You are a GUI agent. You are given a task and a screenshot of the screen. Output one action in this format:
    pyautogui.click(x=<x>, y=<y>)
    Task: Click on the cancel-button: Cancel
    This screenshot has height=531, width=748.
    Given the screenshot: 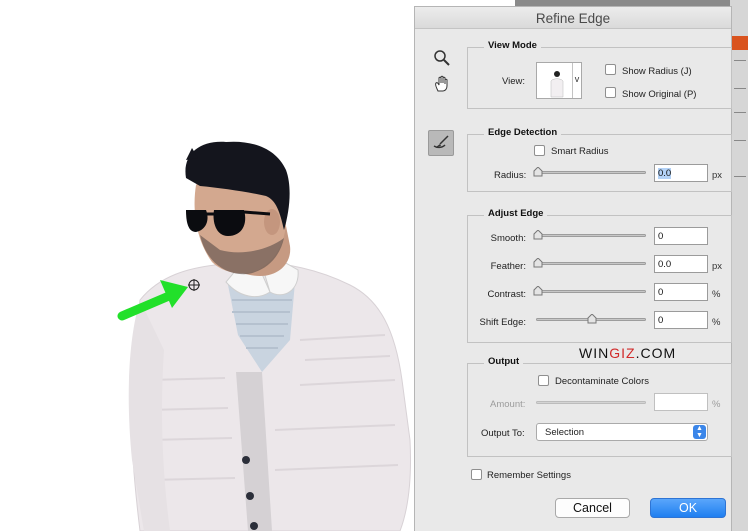 What is the action you would take?
    pyautogui.click(x=592, y=508)
    